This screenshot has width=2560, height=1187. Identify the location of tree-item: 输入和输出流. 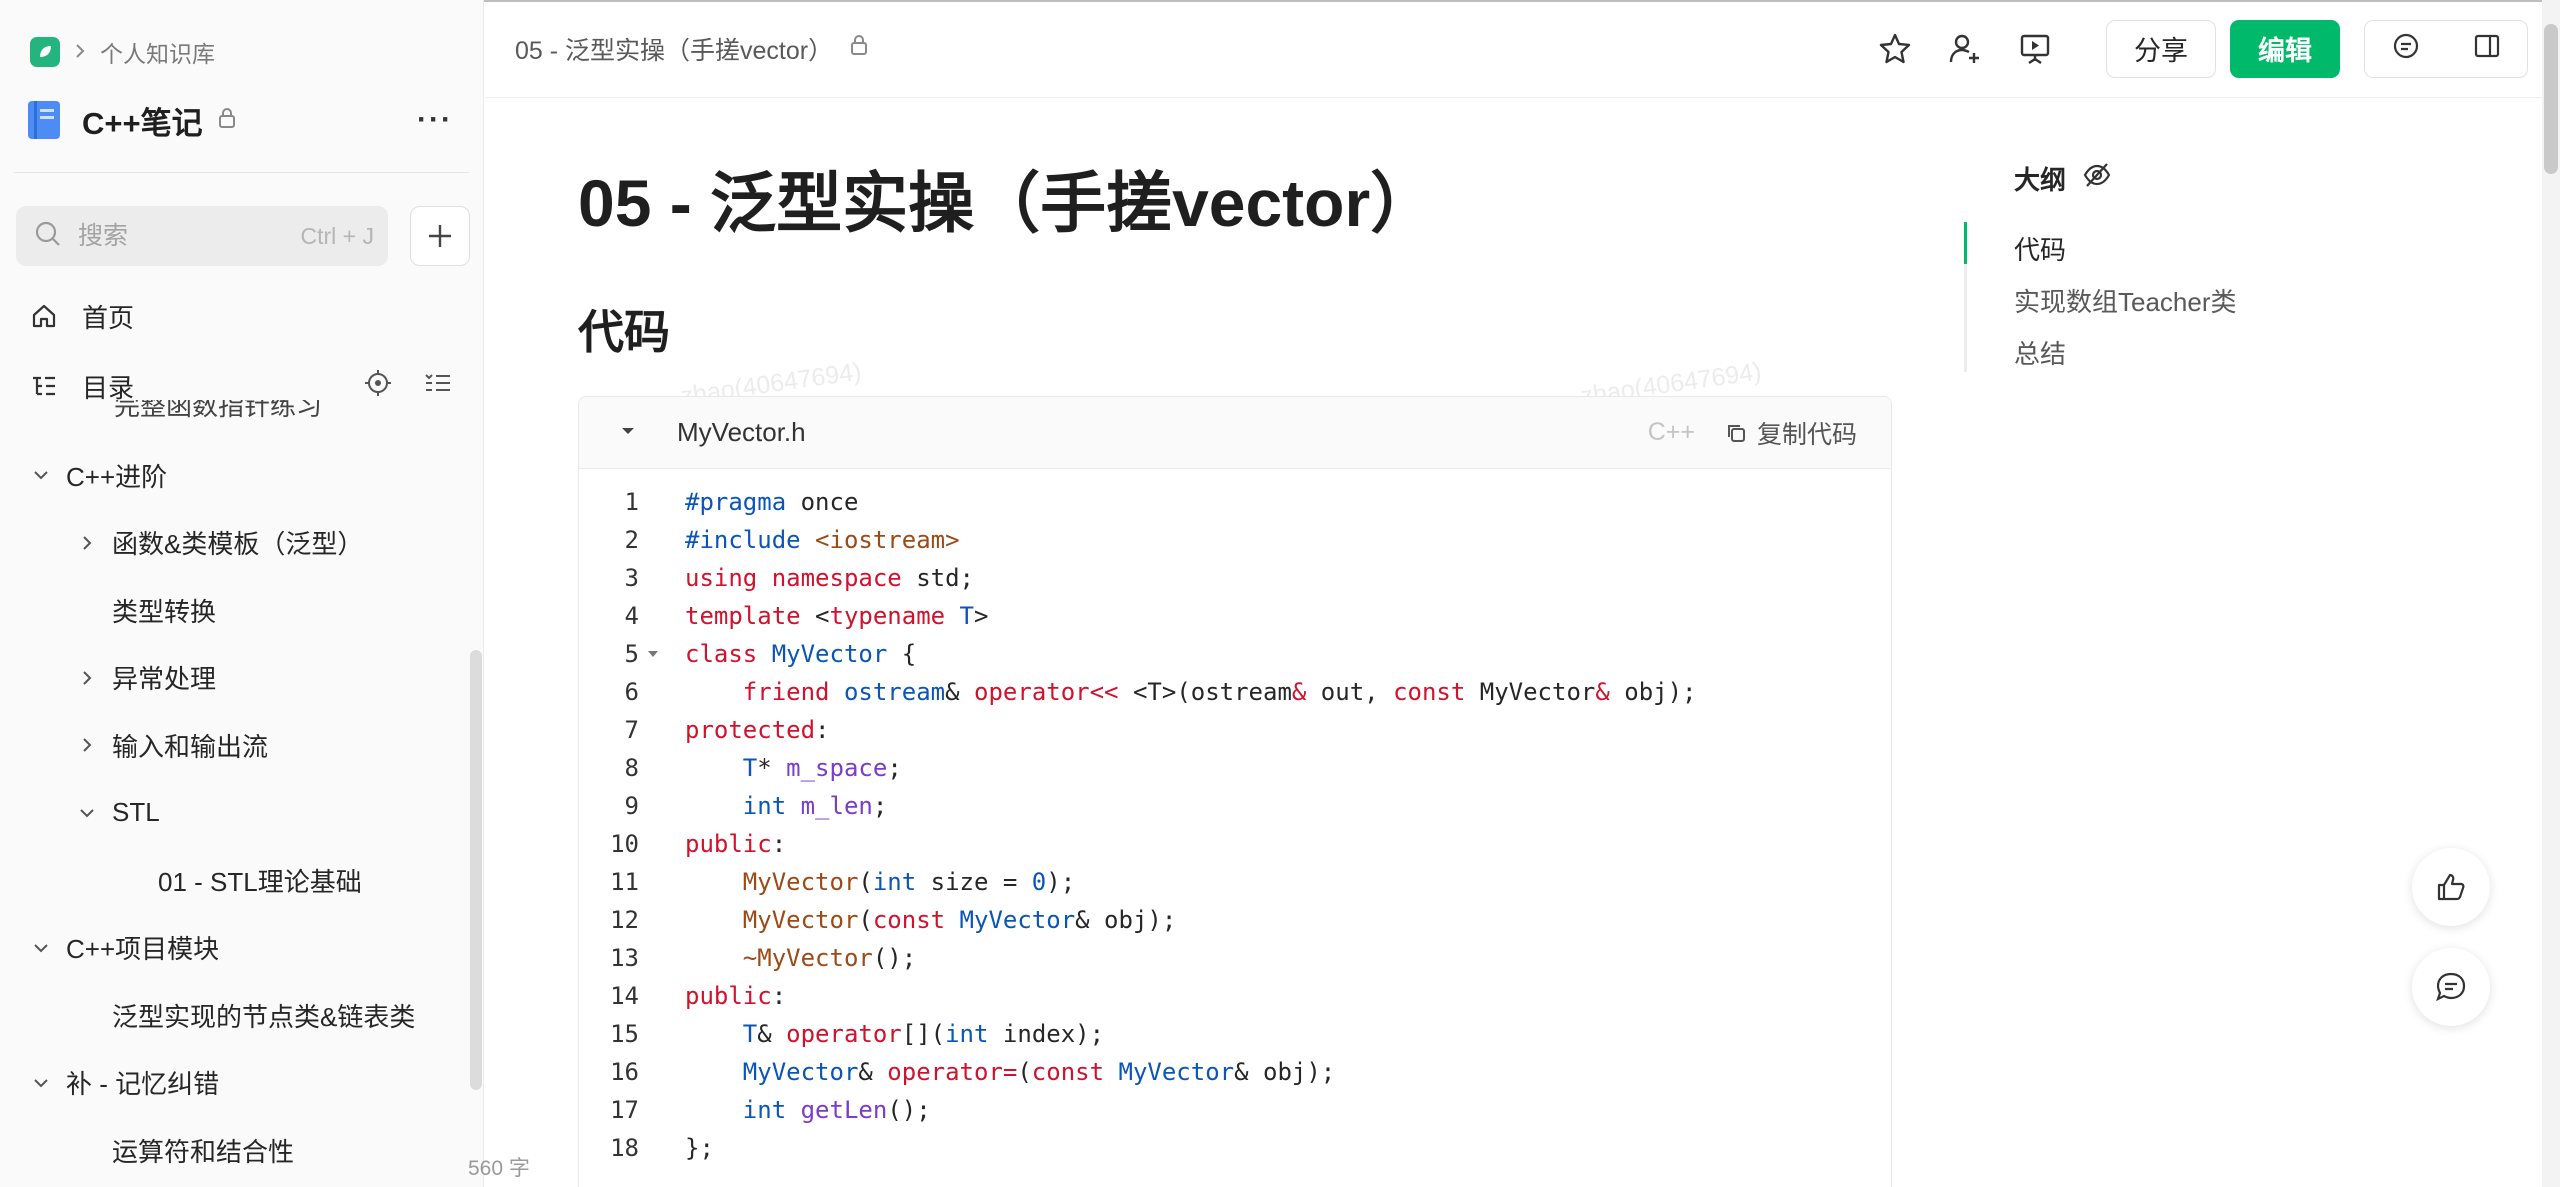
(172, 745).